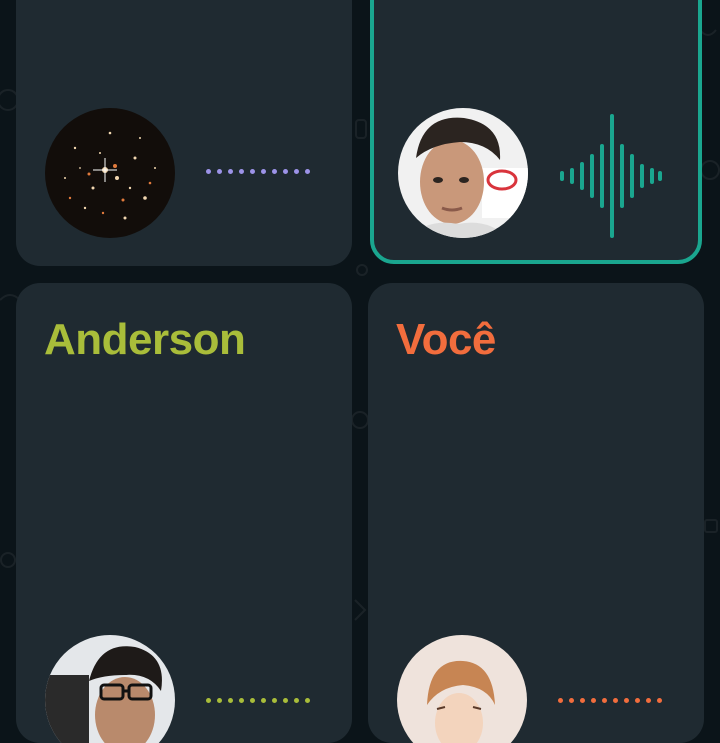 Image resolution: width=720 pixels, height=743 pixels. Describe the element at coordinates (446, 339) in the screenshot. I see `participant-name: Você` at that location.